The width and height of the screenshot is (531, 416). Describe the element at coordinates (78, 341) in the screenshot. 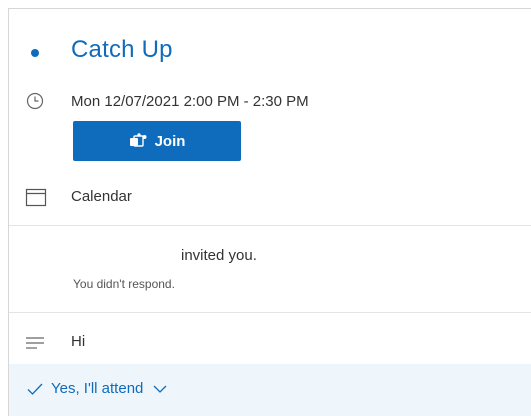

I see `event-note: Hi` at that location.